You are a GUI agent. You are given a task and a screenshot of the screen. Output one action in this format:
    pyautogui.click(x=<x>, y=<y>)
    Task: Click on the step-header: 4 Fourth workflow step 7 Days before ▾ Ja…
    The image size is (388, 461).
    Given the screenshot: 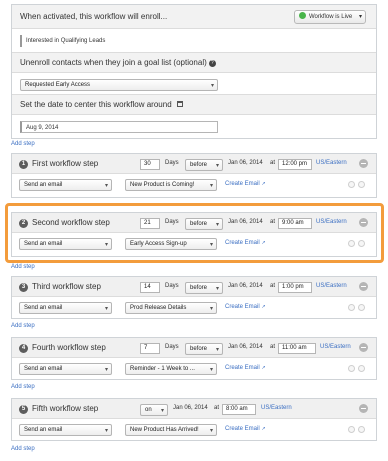 What is the action you would take?
    pyautogui.click(x=194, y=348)
    